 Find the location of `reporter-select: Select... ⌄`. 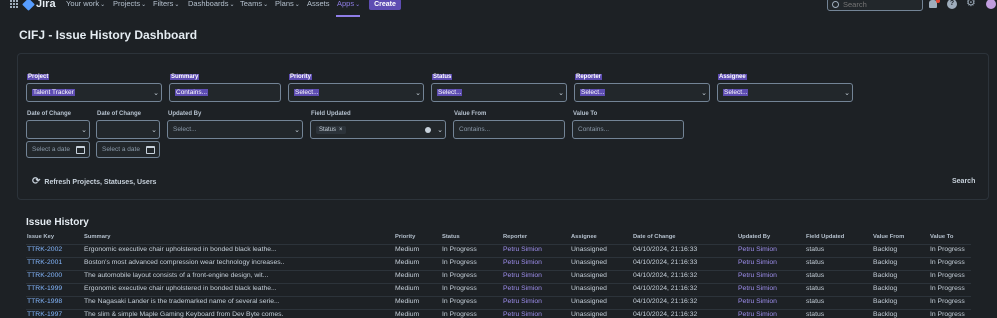

reporter-select: Select... ⌄ is located at coordinates (642, 92).